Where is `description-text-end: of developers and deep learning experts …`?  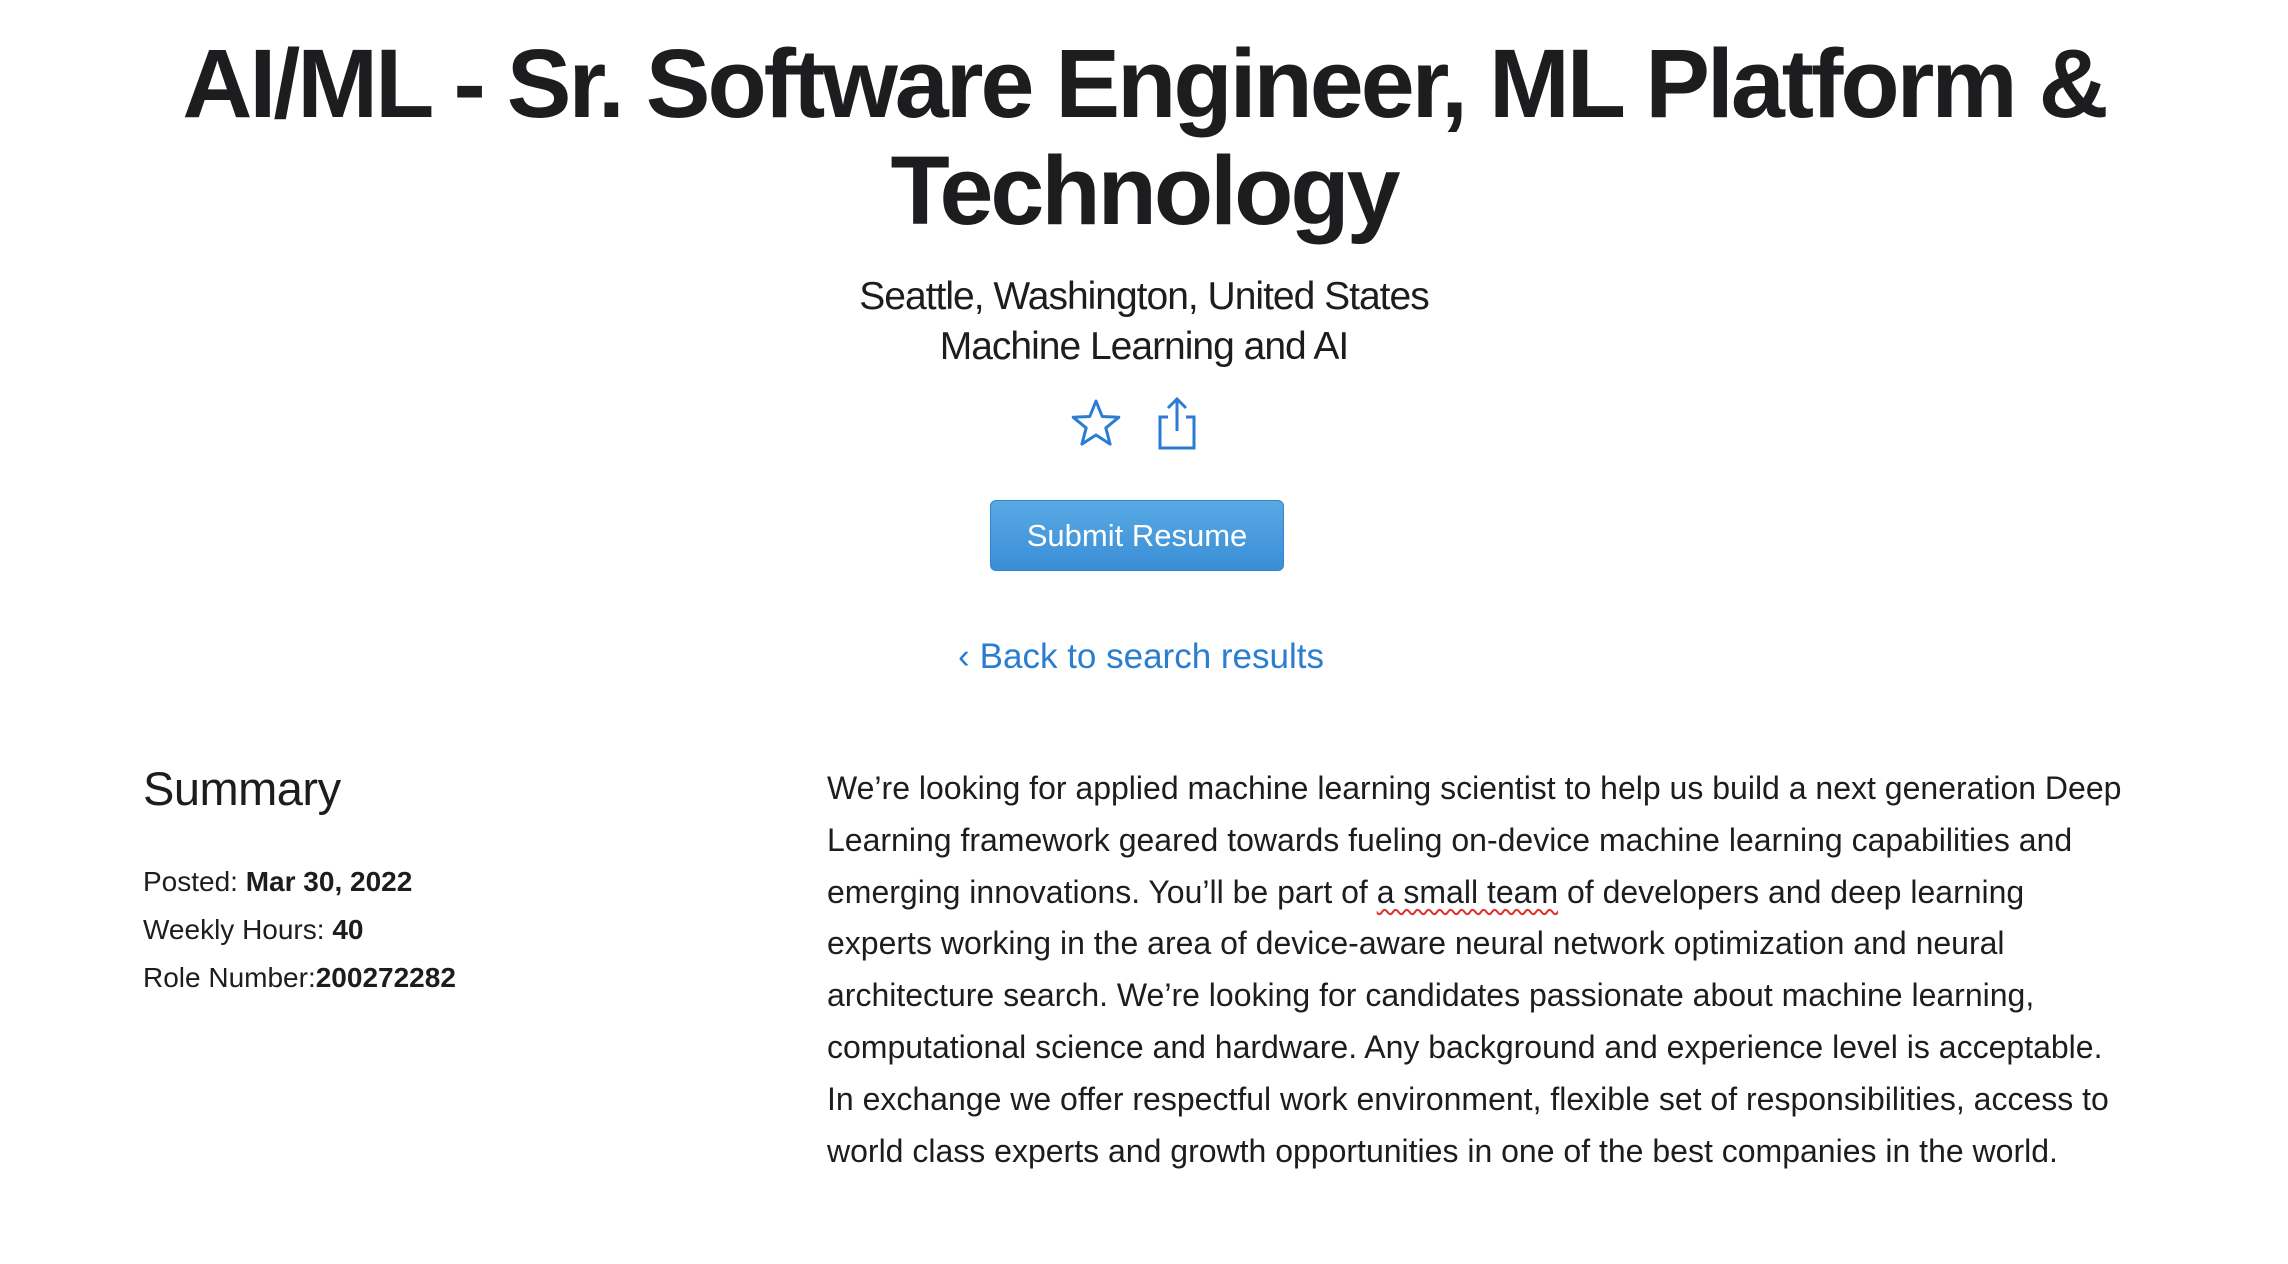 description-text-end: of developers and deep learning experts … is located at coordinates (1468, 1021).